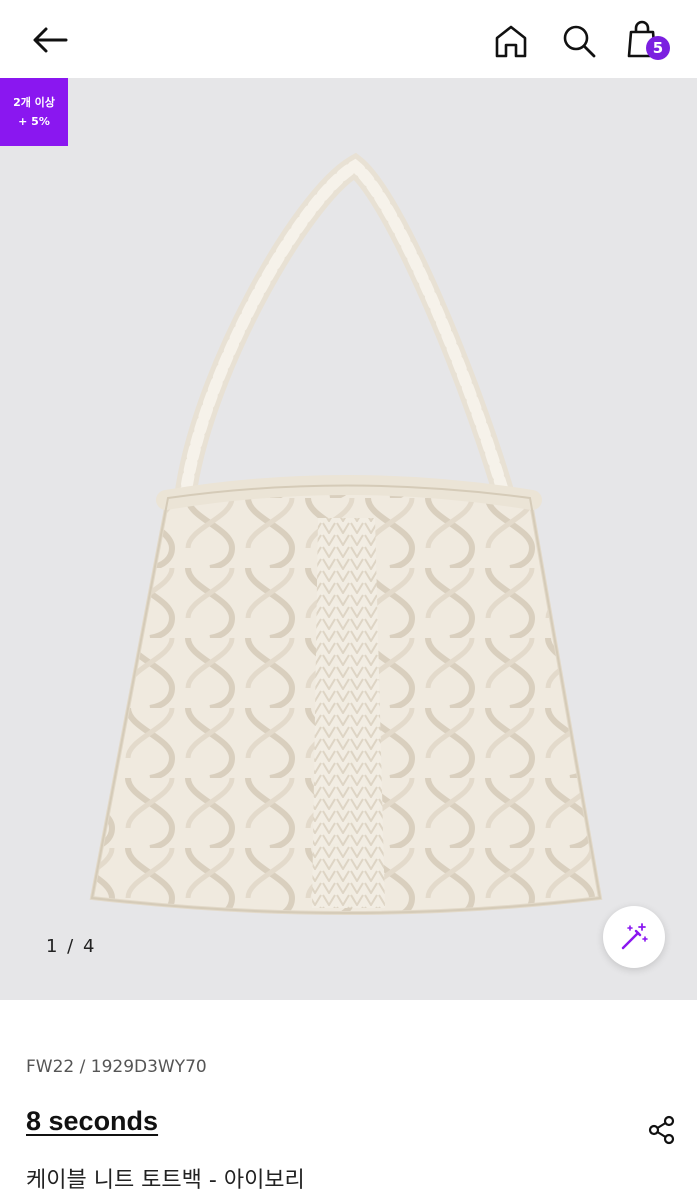 The width and height of the screenshot is (697, 1200). I want to click on product-name: 케이블 니트 토트백 - 아이보리, so click(165, 1180).